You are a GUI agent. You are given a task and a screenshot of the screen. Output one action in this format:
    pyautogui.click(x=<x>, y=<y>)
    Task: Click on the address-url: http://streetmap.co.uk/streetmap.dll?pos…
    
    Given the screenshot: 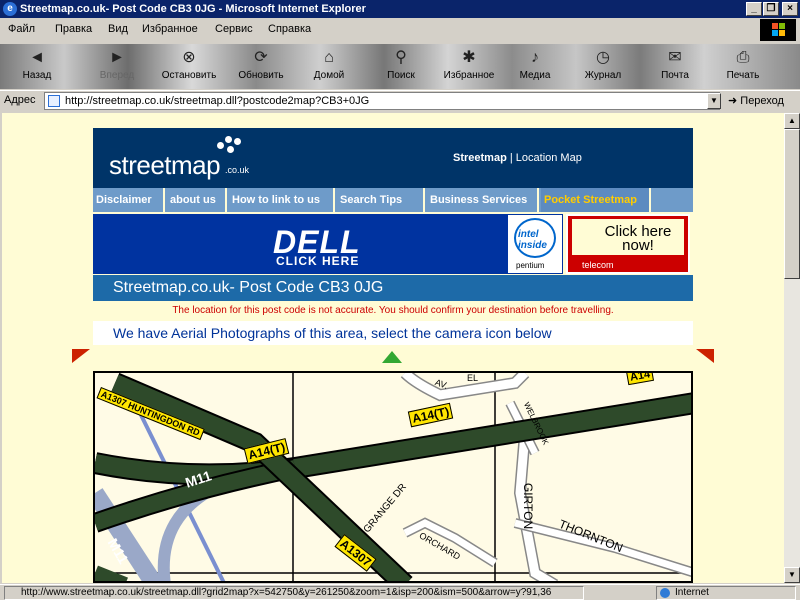 What is the action you would take?
    pyautogui.click(x=217, y=101)
    